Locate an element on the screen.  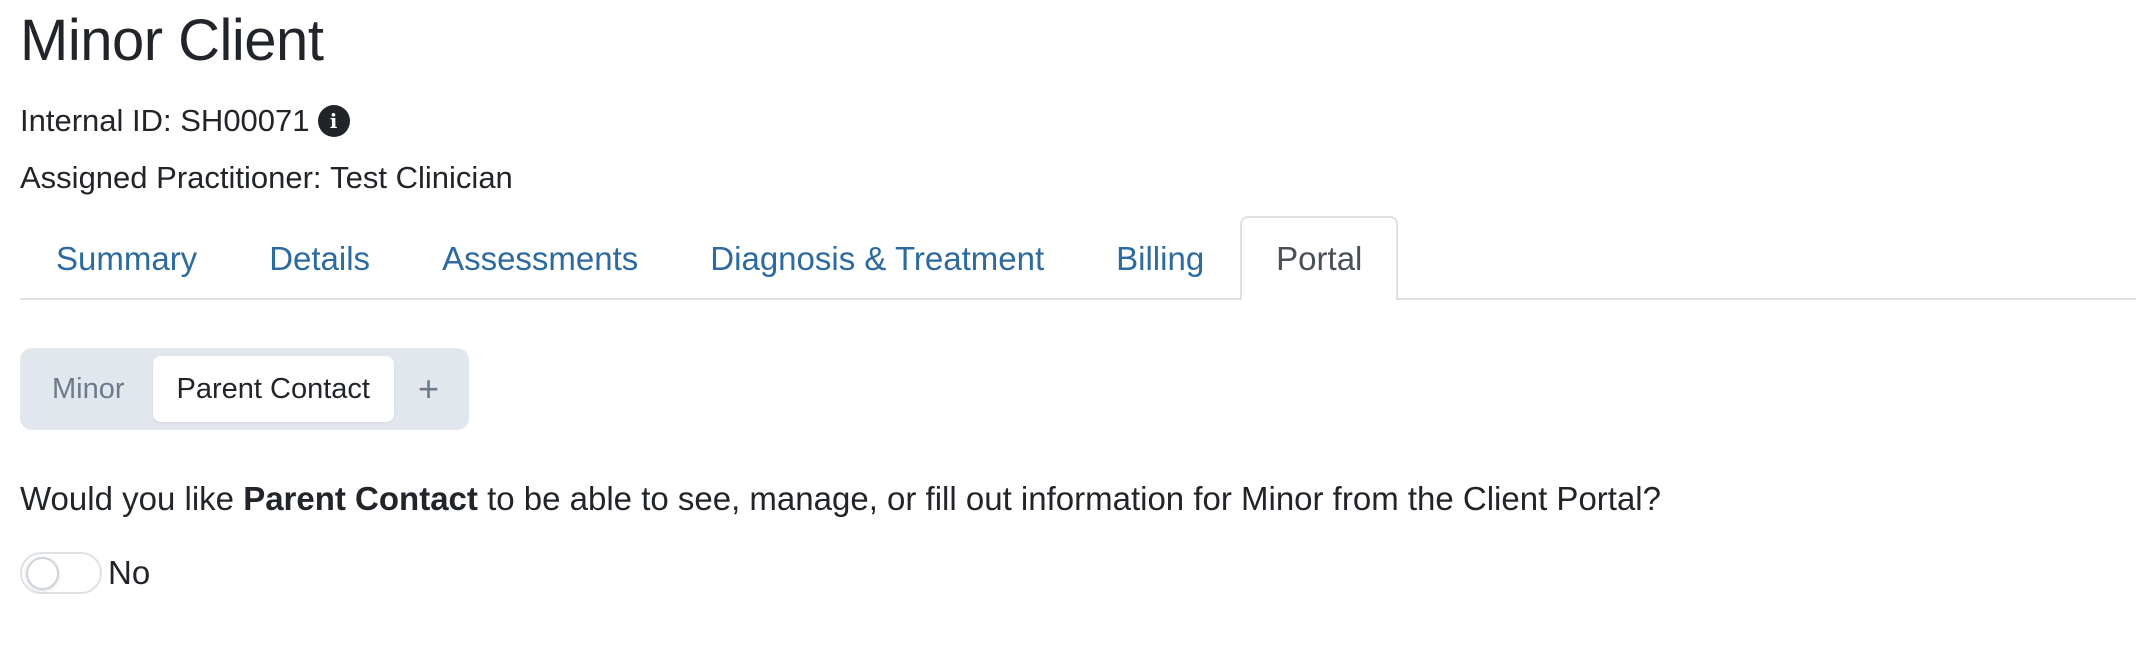
practitioner-label: Assigned Practitioner: is located at coordinates (171, 178).